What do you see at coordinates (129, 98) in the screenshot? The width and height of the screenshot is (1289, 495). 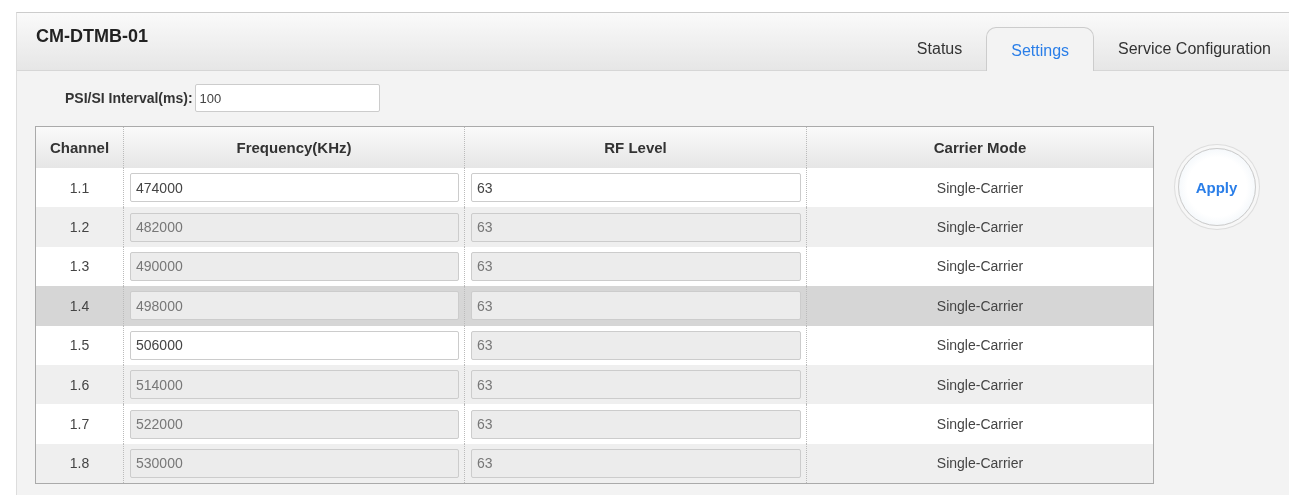 I see `interval-label: PSI/SI Interval(ms):` at bounding box center [129, 98].